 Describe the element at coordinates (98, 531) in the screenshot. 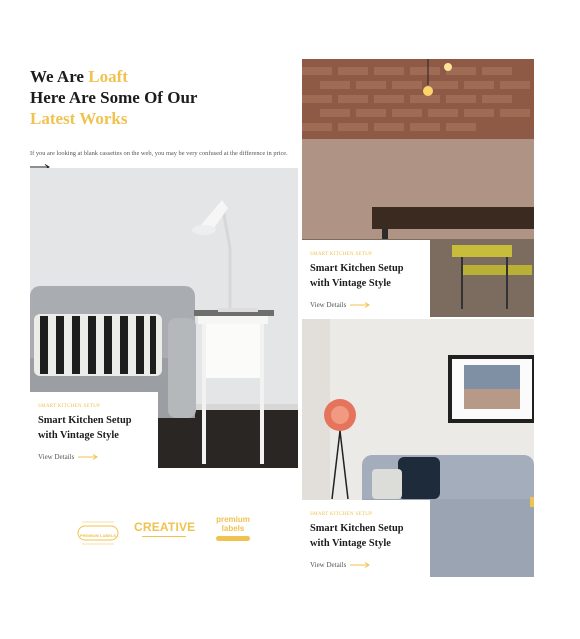

I see `client-logo-premium-labels-badge: PREMIUM LABELS` at that location.